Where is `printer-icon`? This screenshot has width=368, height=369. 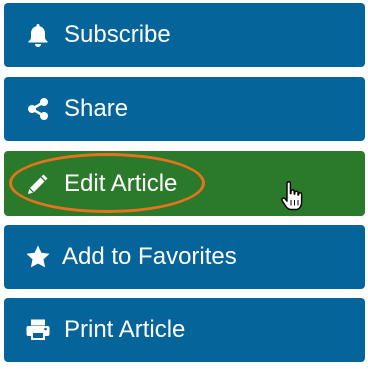 printer-icon is located at coordinates (38, 330).